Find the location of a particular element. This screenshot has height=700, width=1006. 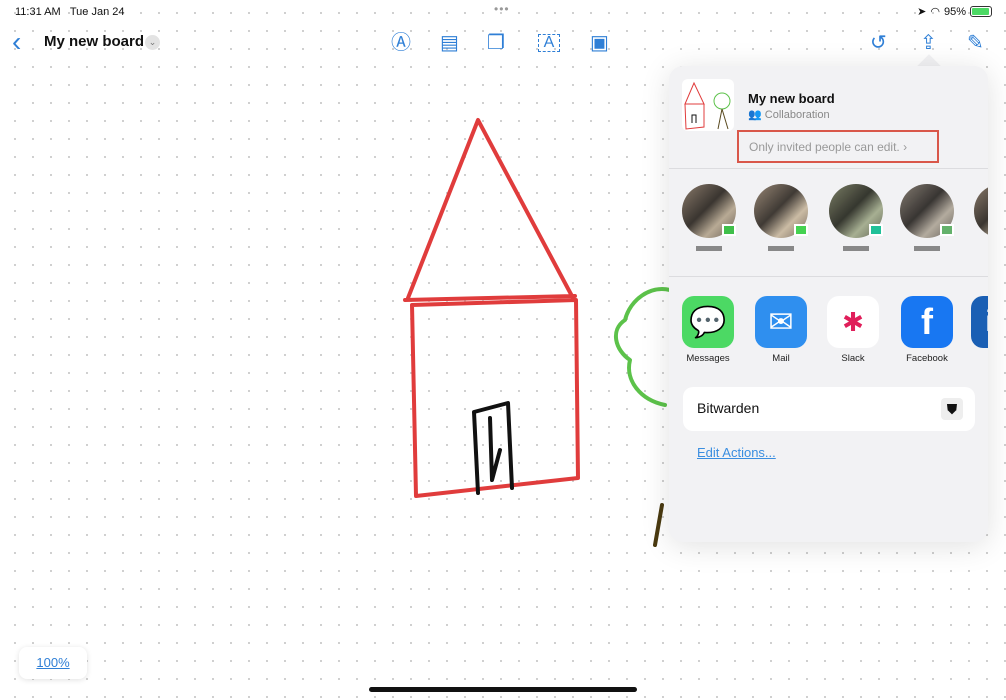

zoom-level-button: 100% is located at coordinates (53, 663).